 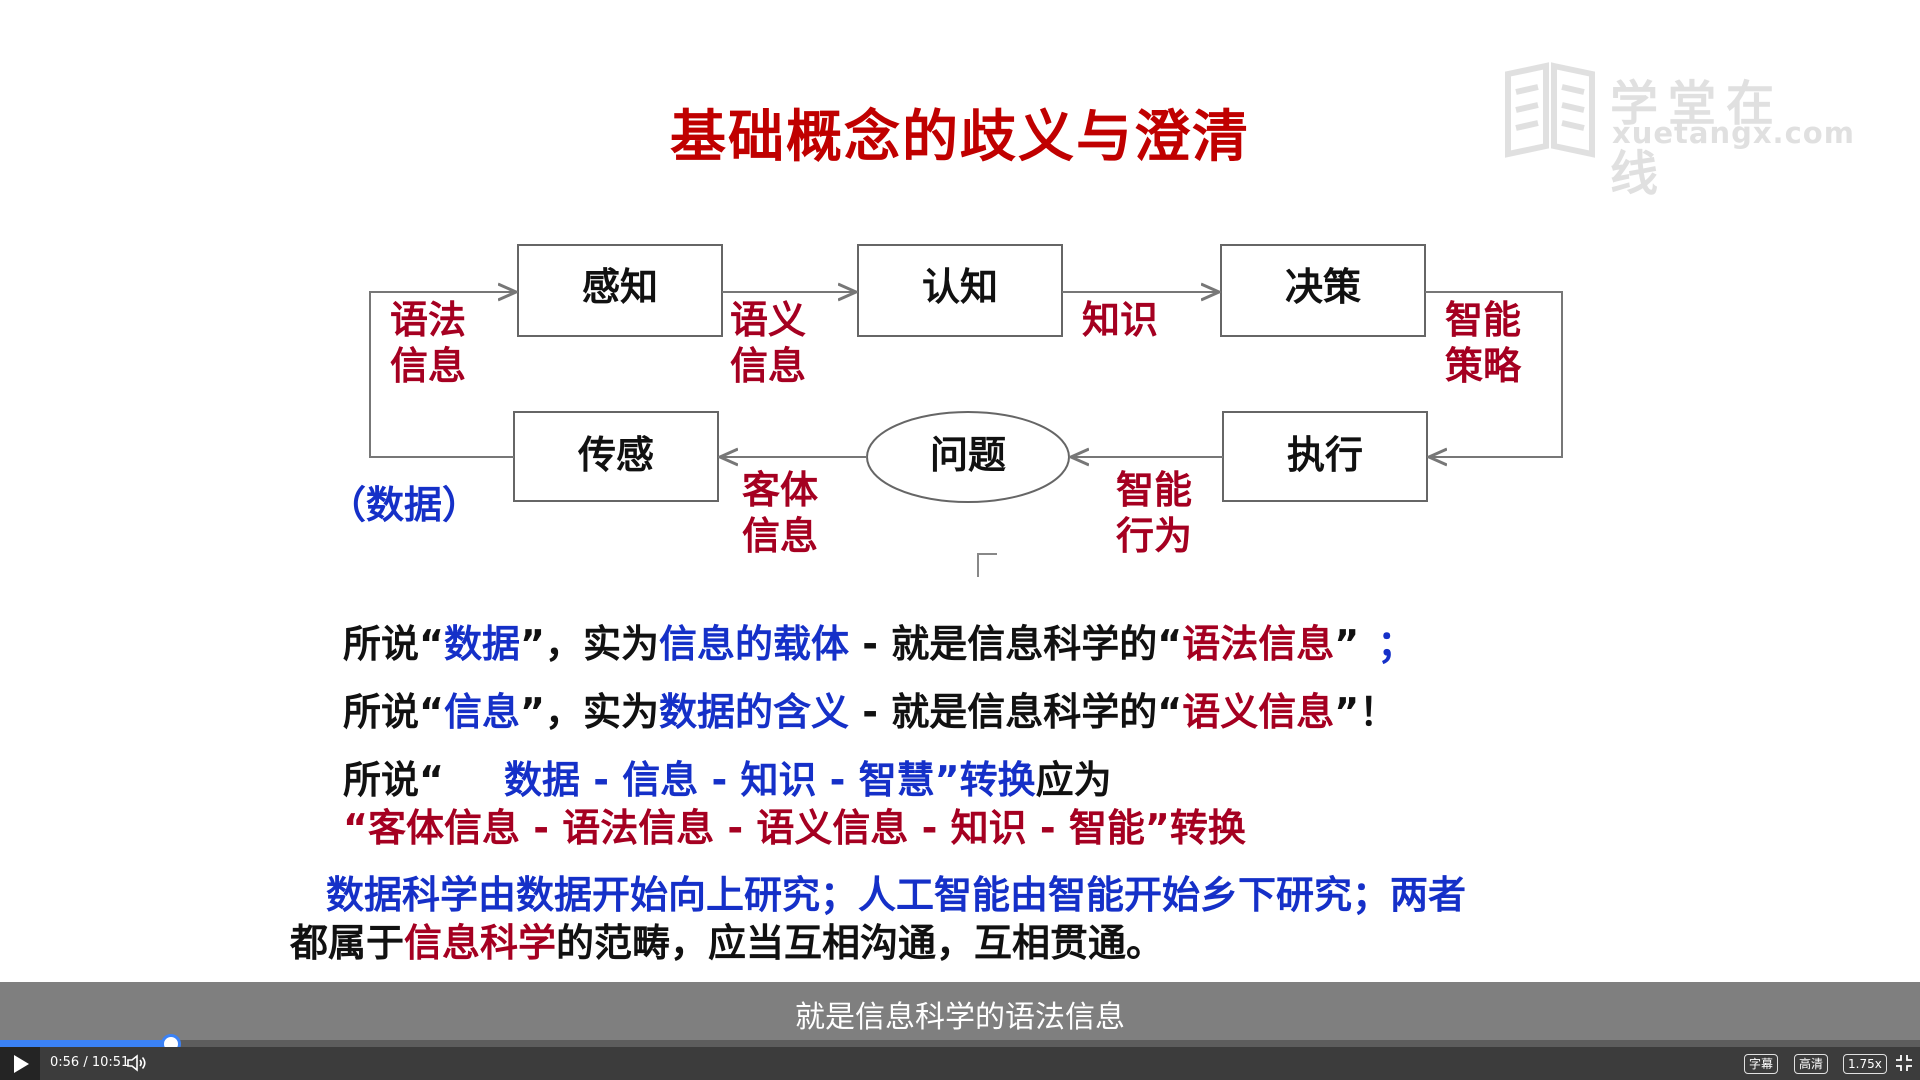 I want to click on text-span: ；, so click(x=1396, y=644).